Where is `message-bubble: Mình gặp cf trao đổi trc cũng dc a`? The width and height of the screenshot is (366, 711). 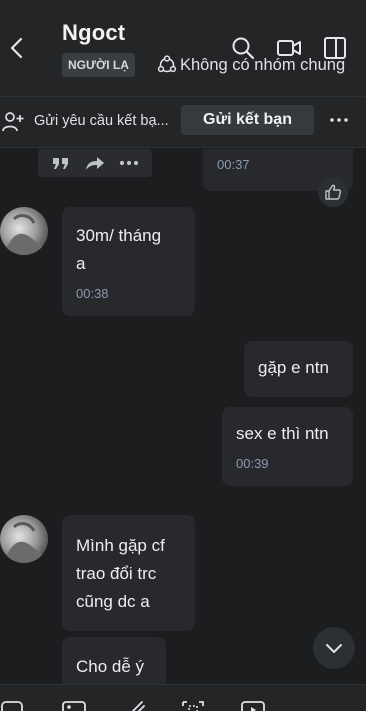
message-bubble: Mình gặp cf trao đổi trc cũng dc a is located at coordinates (128, 573).